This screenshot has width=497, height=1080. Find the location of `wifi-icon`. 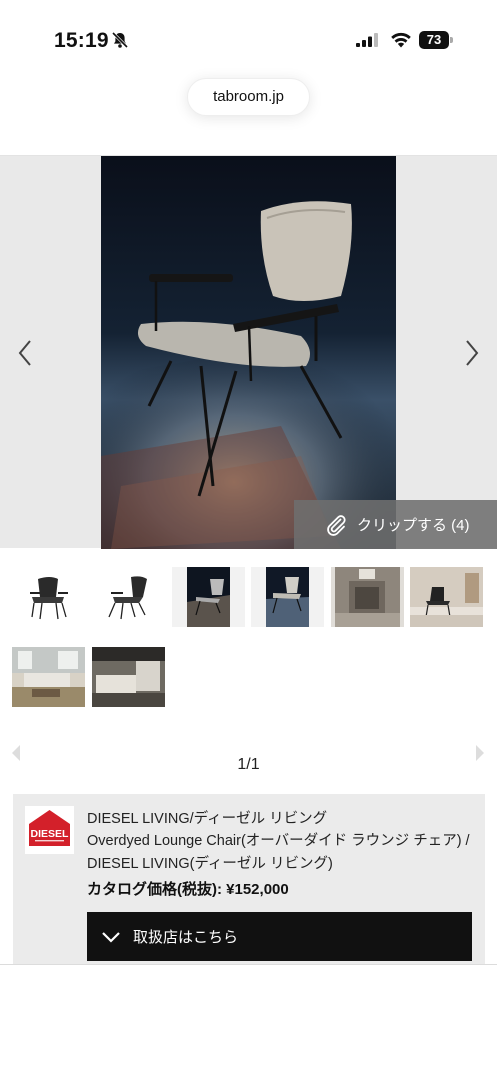

wifi-icon is located at coordinates (401, 40).